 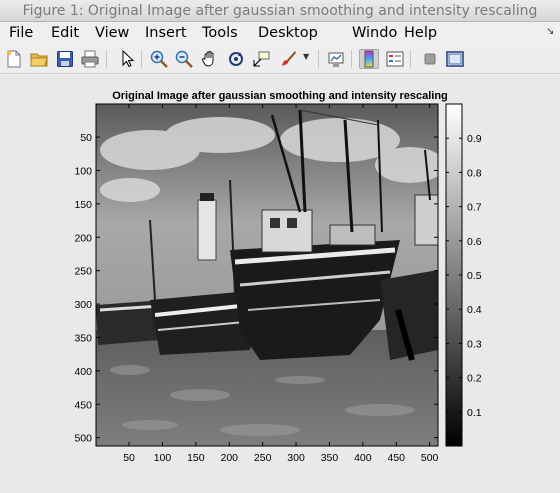 What do you see at coordinates (474, 379) in the screenshot?
I see `colorbar-tick-label: 0.2` at bounding box center [474, 379].